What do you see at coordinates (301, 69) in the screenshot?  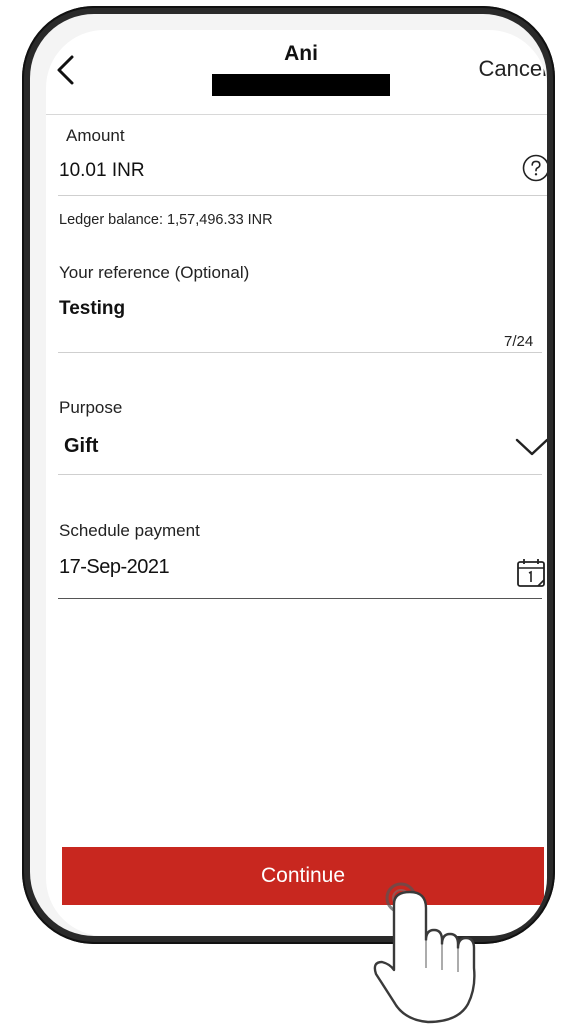 I see `title-area: Ani` at bounding box center [301, 69].